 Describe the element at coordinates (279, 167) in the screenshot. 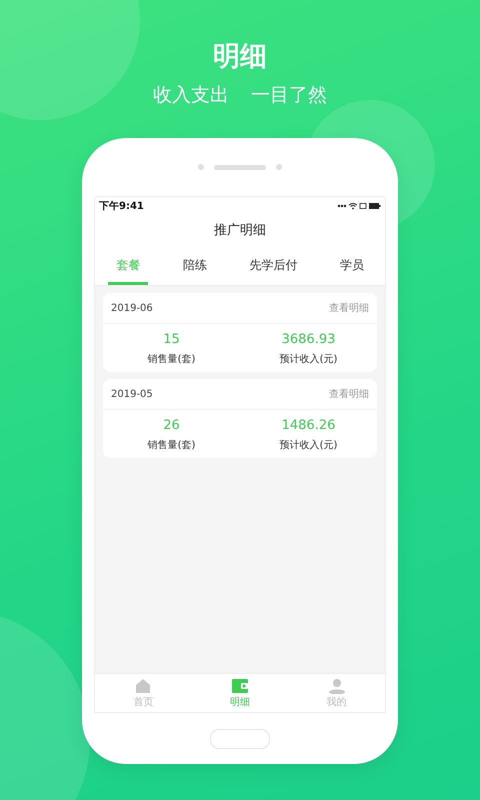

I see `sensor-icon` at that location.